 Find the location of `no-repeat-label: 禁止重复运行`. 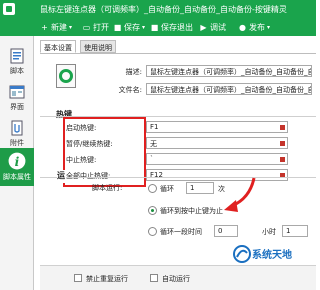

no-repeat-label: 禁止重复运行 is located at coordinates (107, 279).